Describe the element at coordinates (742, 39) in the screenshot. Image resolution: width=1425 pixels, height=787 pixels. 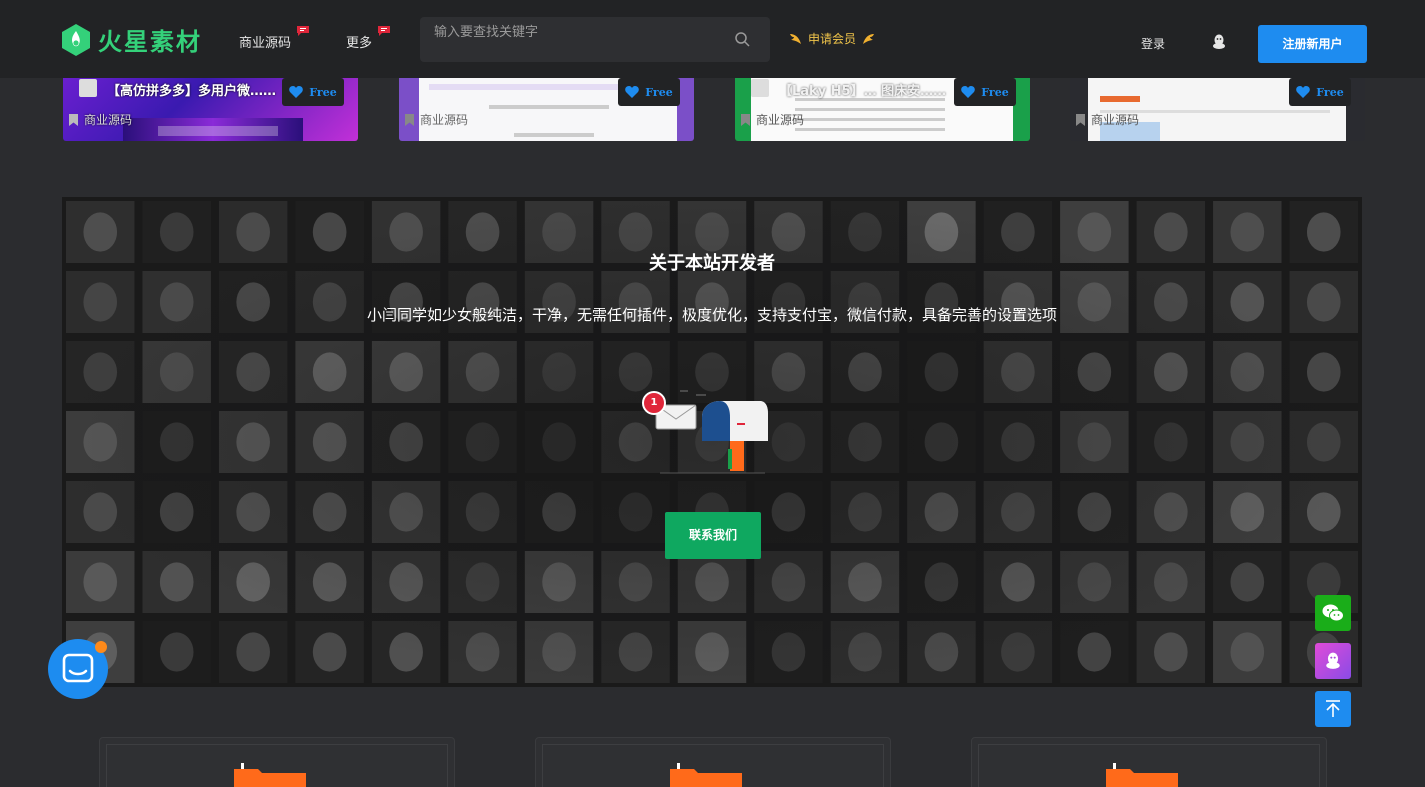
I see `search-icon` at that location.